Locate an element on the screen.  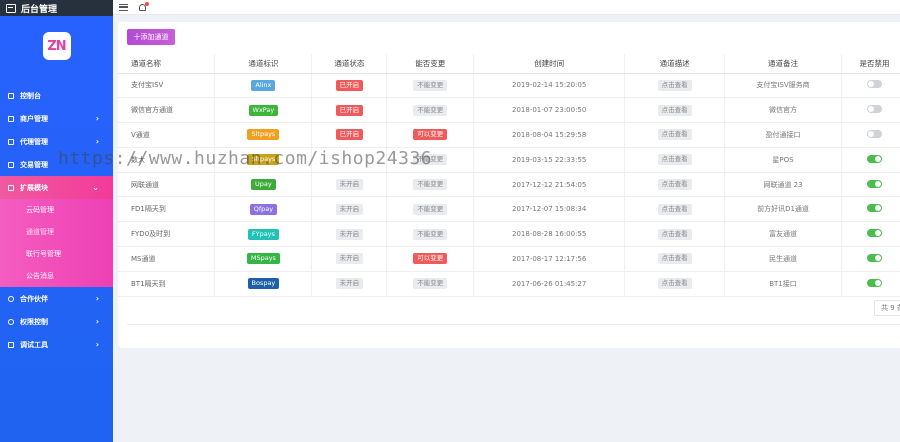
channel-name: 数大 is located at coordinates (167, 160).